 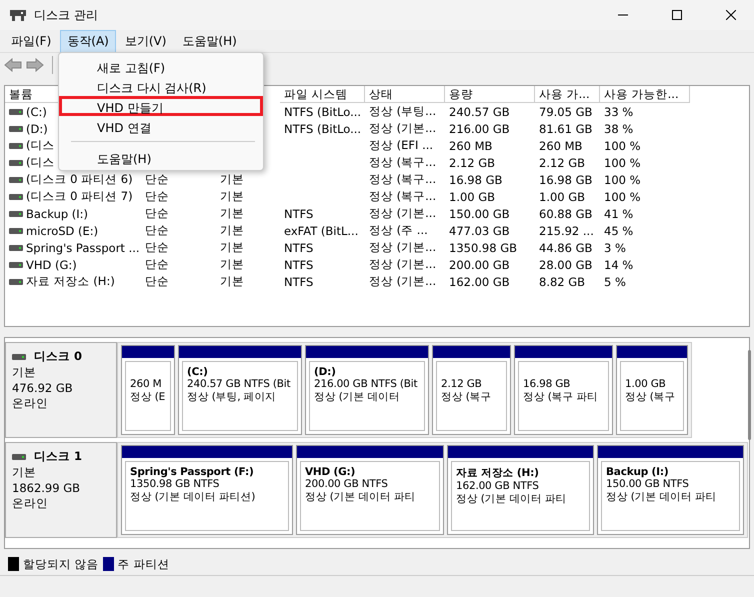 I want to click on partition: 16.98 GB 정상 (복구 파티, so click(x=563, y=390).